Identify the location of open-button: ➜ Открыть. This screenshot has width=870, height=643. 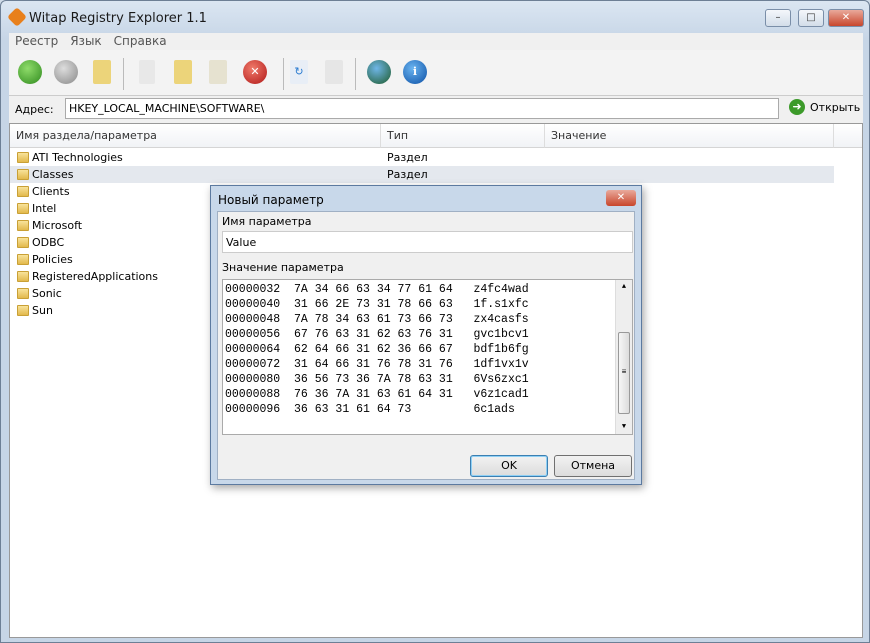
(824, 107).